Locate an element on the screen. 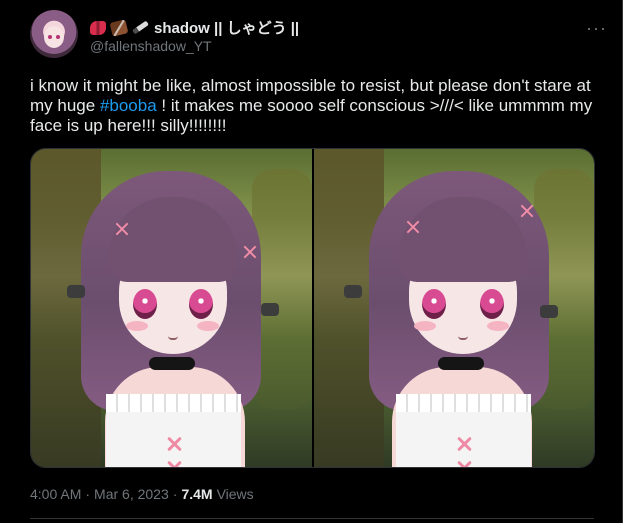 Image resolution: width=623 pixels, height=523 pixels. avatar-eye-right is located at coordinates (58, 37).